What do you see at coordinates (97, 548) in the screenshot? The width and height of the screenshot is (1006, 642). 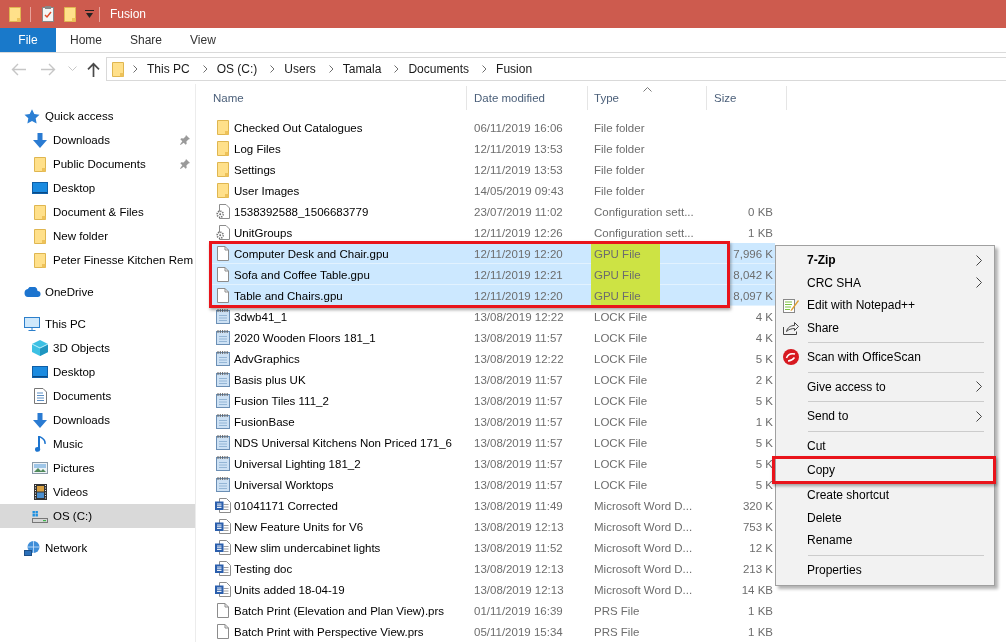 I see `nav-item: Network` at bounding box center [97, 548].